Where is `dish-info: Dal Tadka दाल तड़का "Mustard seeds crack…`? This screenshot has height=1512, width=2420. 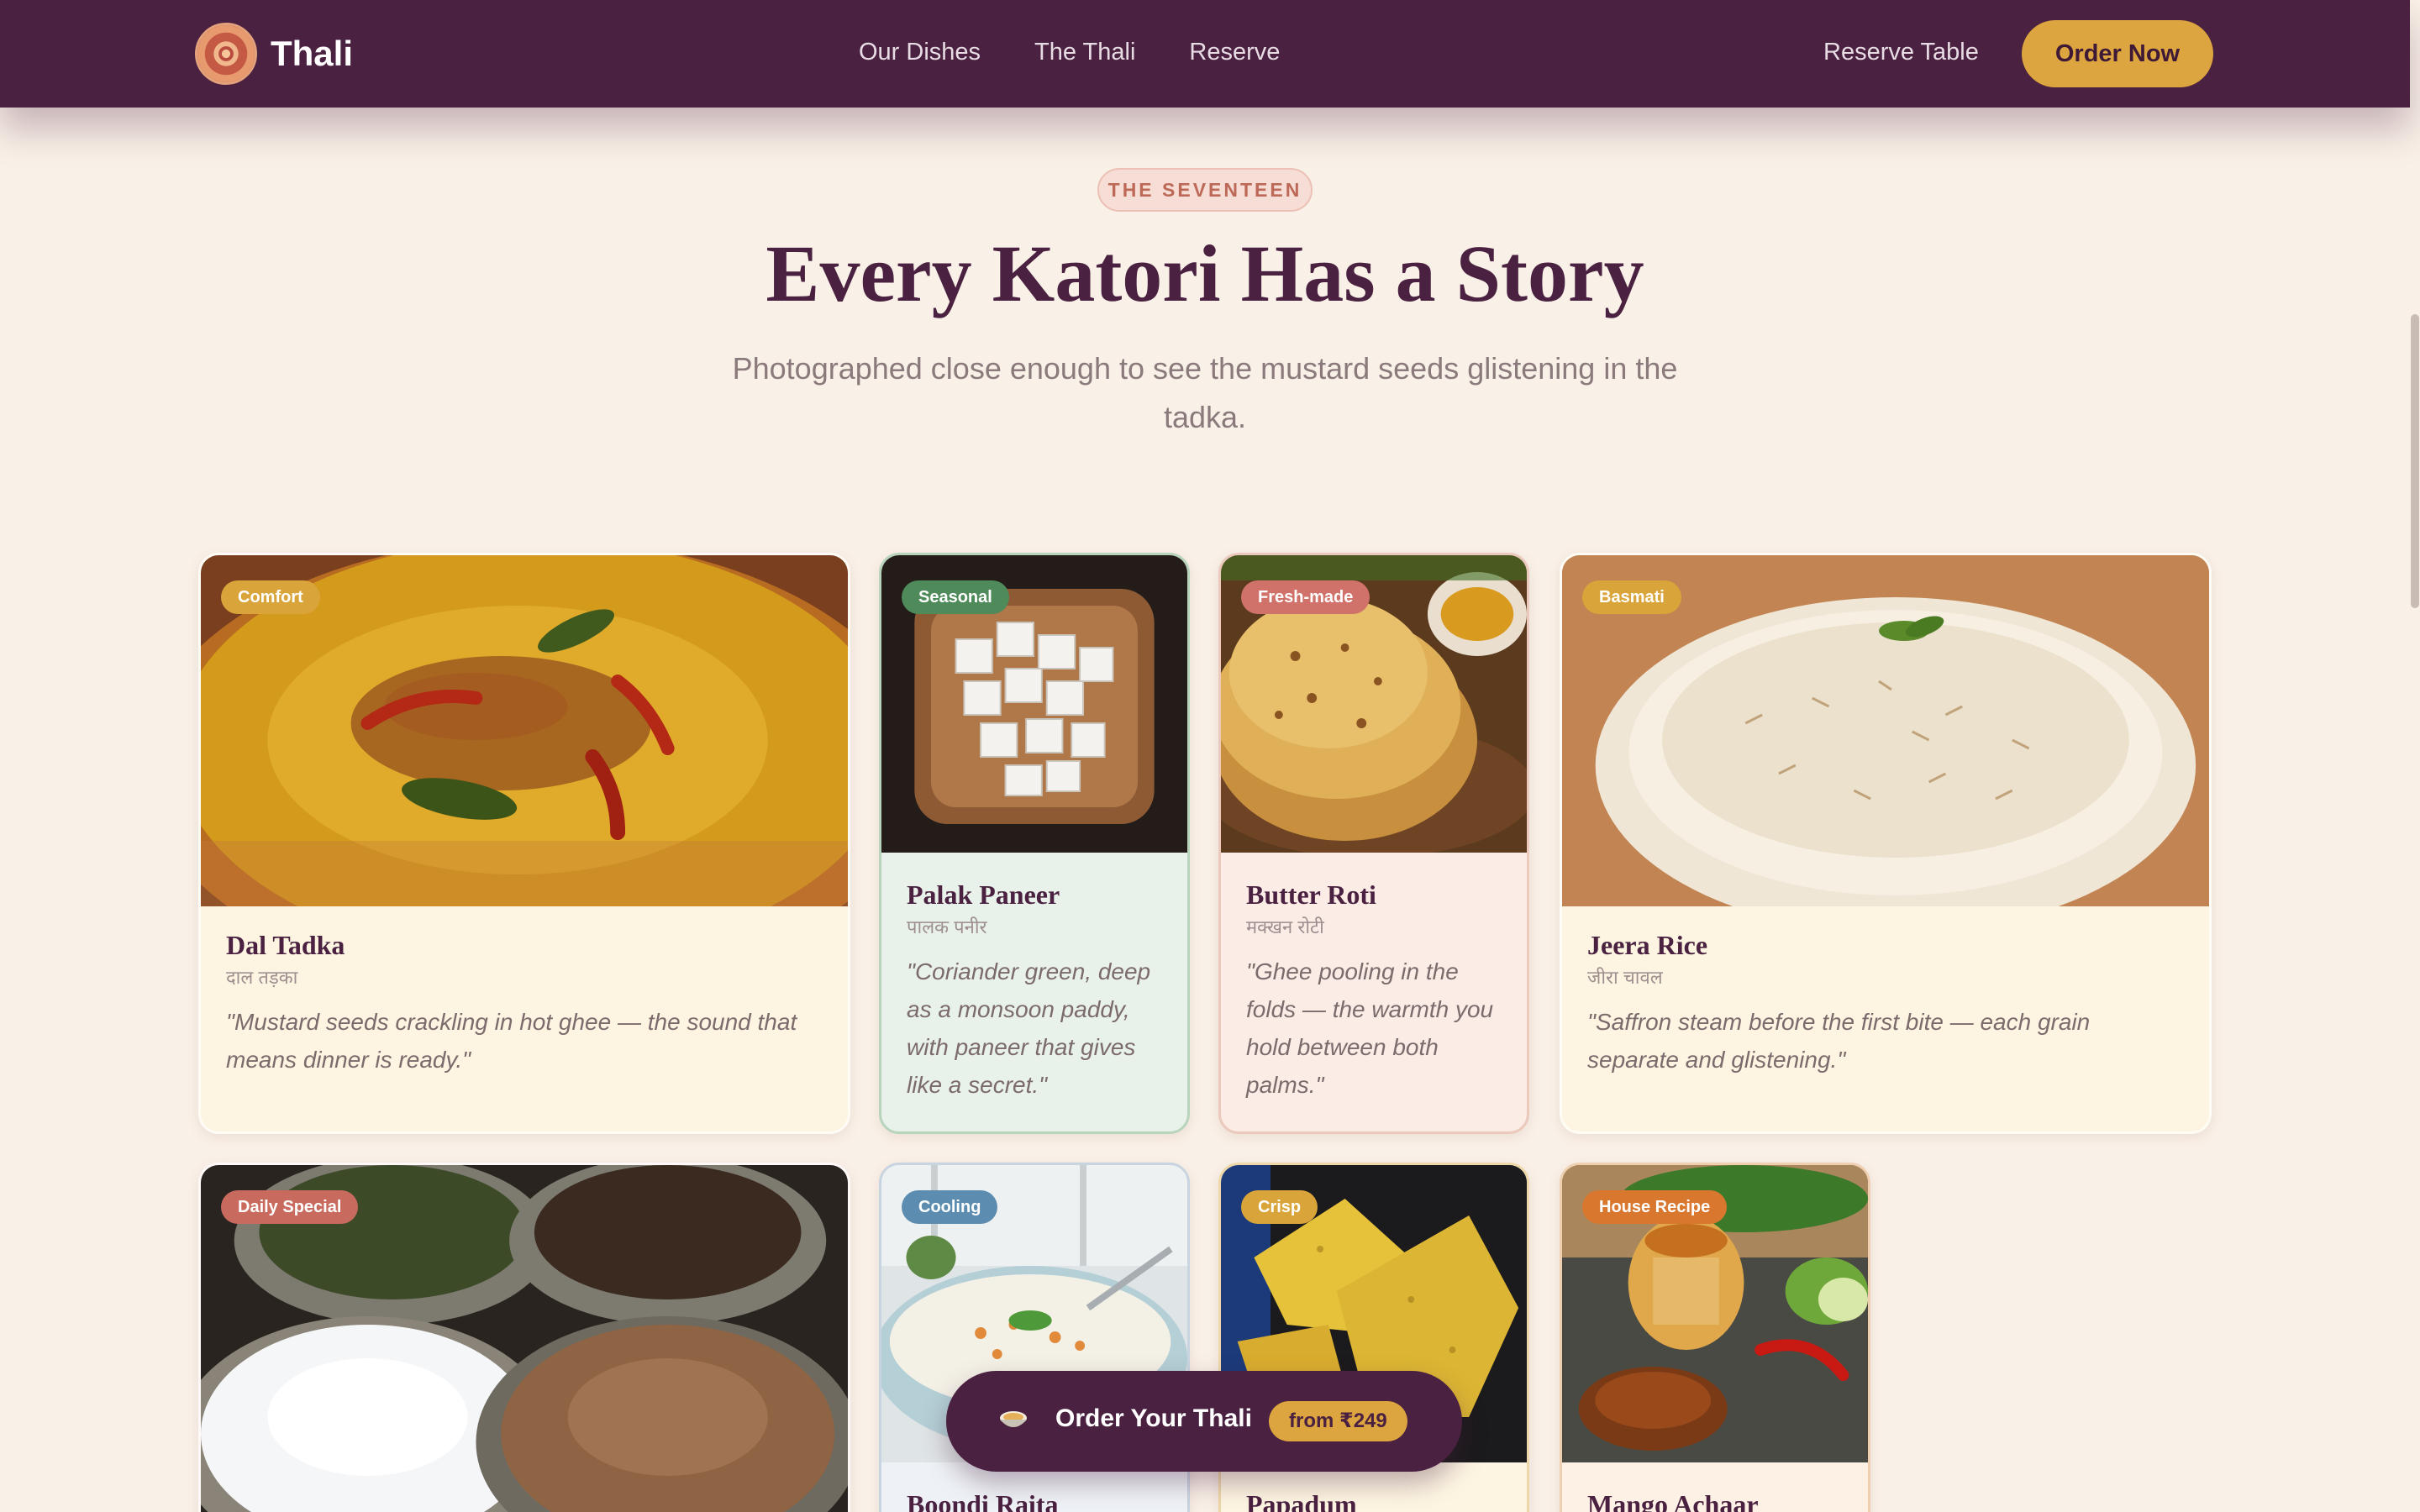
dish-info: Dal Tadka दाल तड़का "Mustard seeds crack… is located at coordinates (524, 1004).